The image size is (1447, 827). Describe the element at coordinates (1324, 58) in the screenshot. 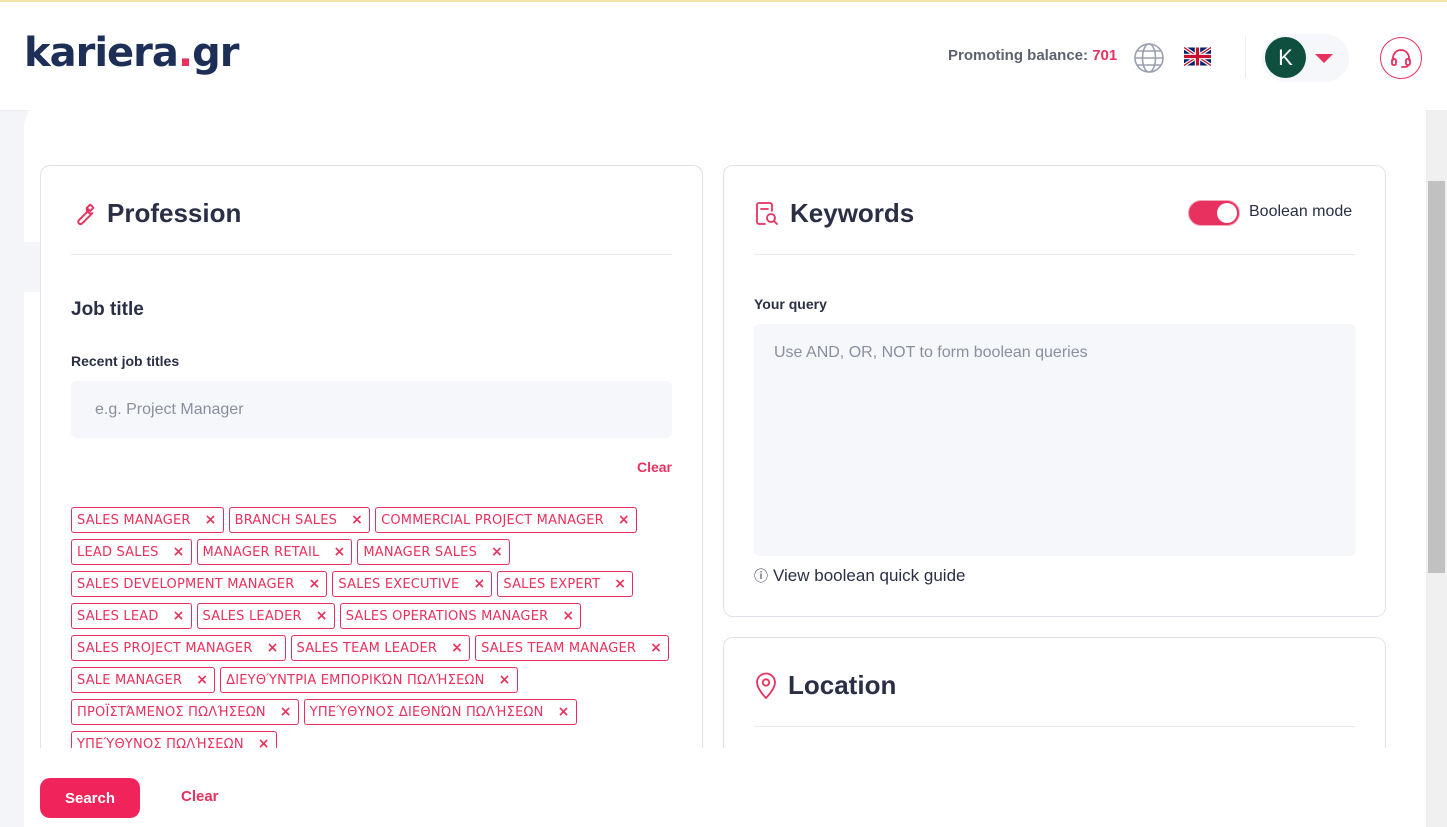

I see `chevron-down-icon` at that location.